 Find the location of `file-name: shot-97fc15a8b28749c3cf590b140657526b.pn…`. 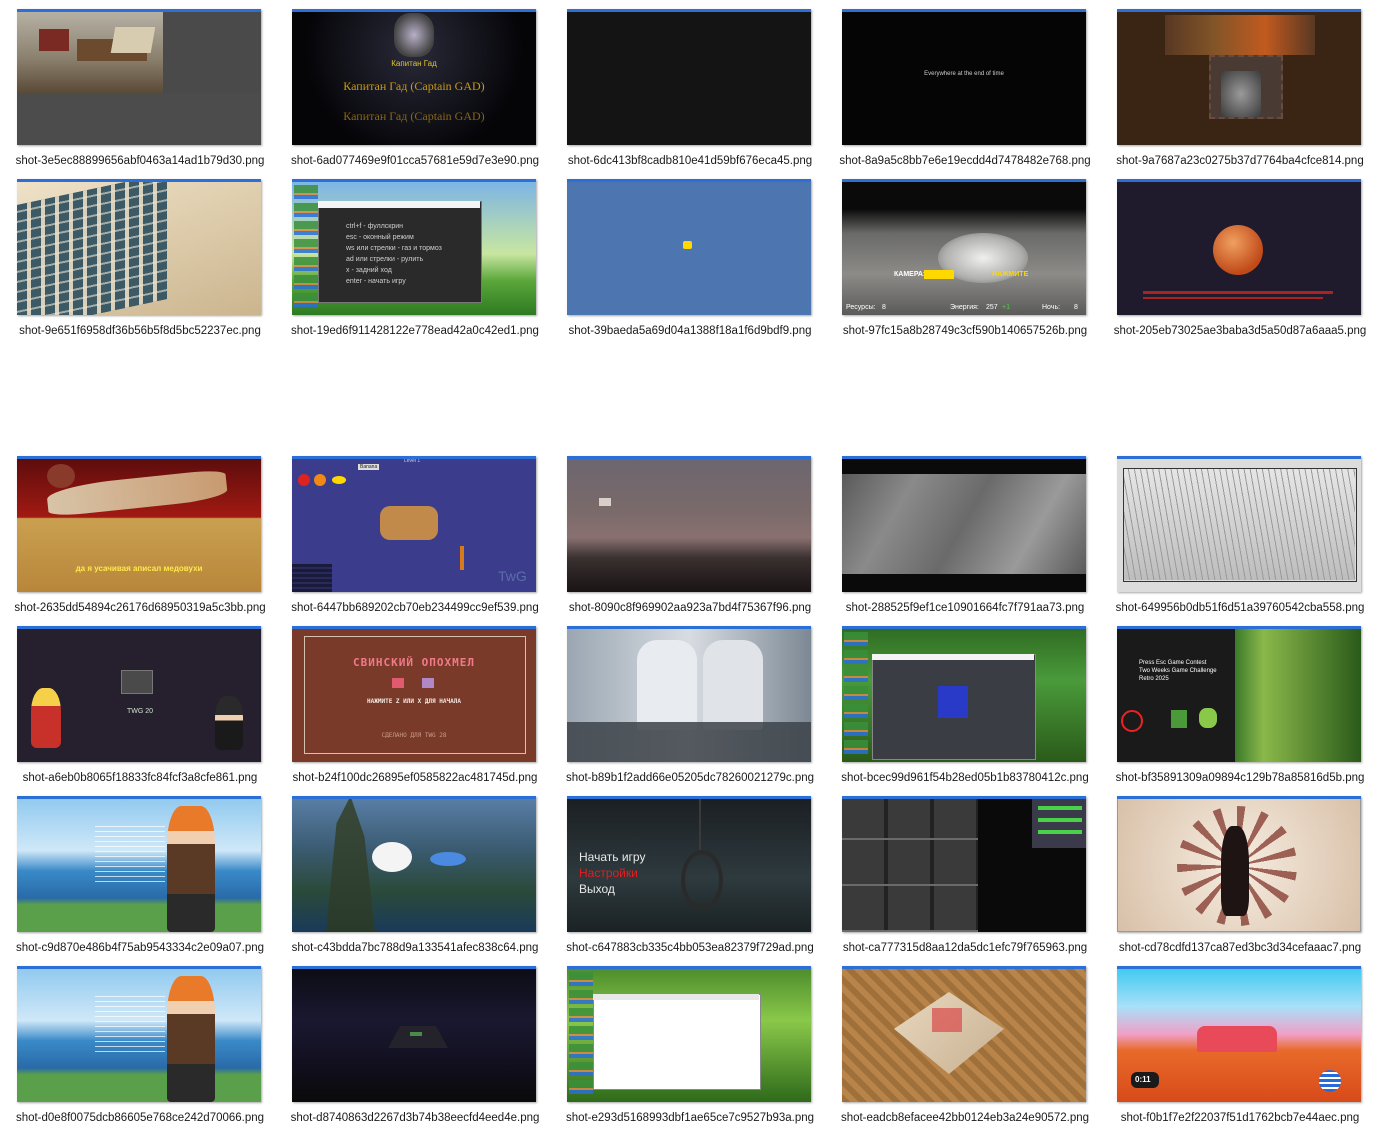

file-name: shot-97fc15a8b28749c3cf590b140657526b.pn… is located at coordinates (965, 331).